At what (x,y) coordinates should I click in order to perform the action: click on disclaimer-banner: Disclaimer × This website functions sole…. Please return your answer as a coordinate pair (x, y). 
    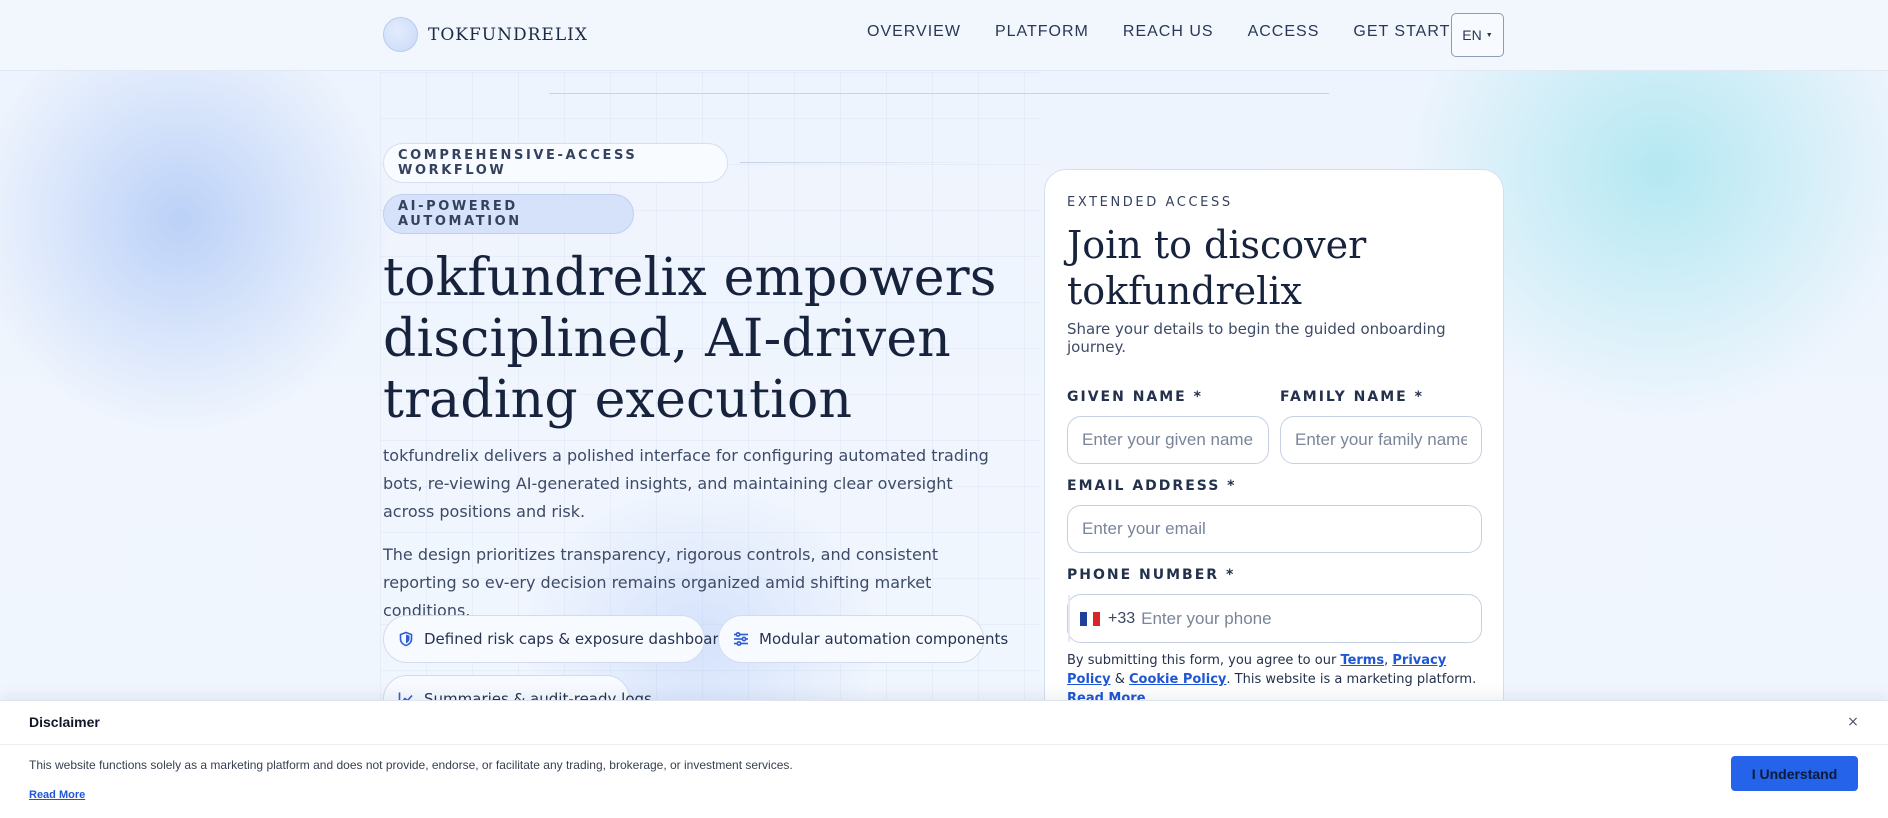
    Looking at the image, I should click on (944, 759).